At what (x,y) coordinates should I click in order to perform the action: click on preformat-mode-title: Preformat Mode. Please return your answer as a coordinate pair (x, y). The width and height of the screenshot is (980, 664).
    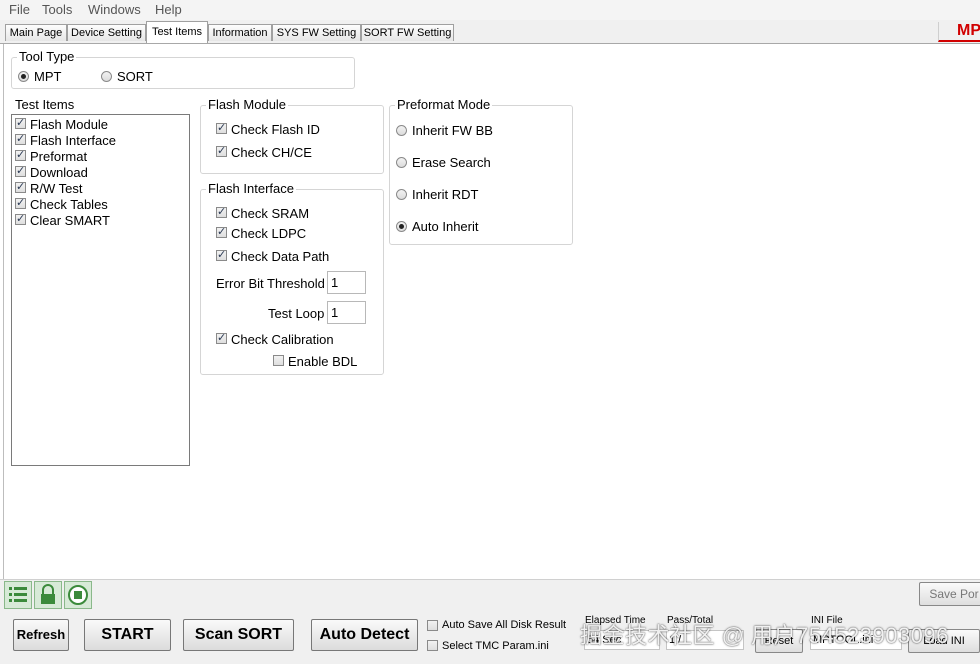
    Looking at the image, I should click on (444, 105).